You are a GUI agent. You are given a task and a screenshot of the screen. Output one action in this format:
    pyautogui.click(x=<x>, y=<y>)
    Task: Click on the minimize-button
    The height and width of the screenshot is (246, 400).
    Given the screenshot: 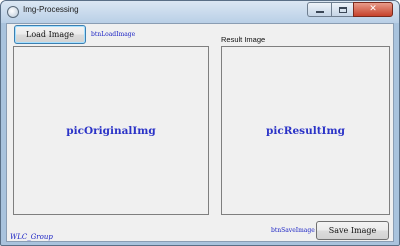 What is the action you would take?
    pyautogui.click(x=319, y=9)
    